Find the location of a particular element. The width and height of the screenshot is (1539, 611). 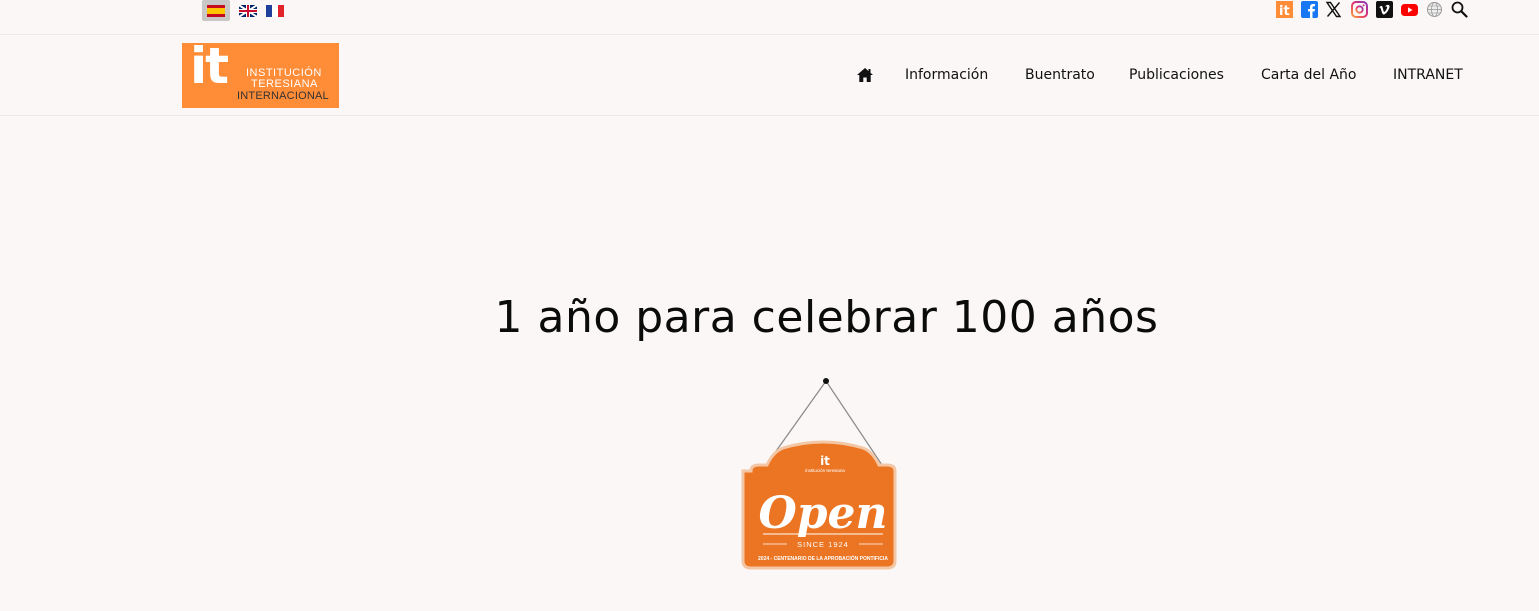

sign-since: SINCE 1924 is located at coordinates (823, 544).